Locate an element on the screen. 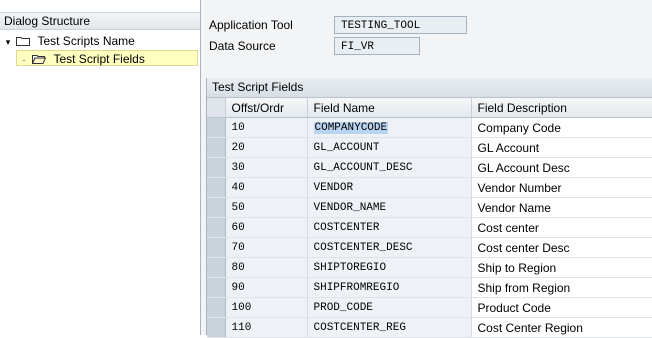 The image size is (652, 338). column-header-field-name: Field Name is located at coordinates (389, 108).